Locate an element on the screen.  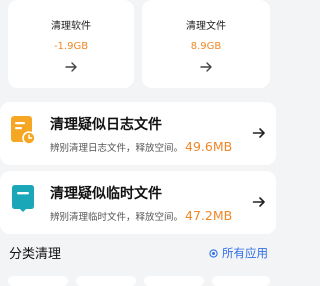
clean-apps-value: -1.9GB is located at coordinates (71, 46).